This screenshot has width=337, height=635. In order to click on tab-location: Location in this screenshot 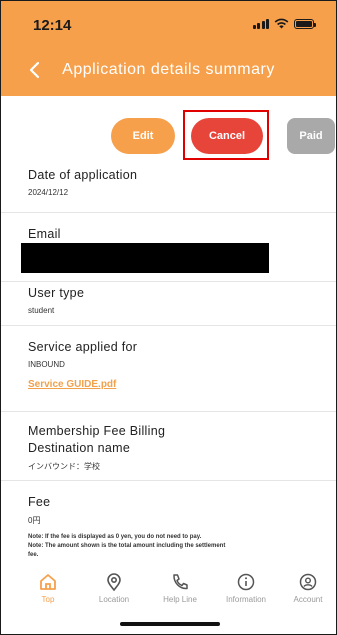, I will do `click(114, 588)`.